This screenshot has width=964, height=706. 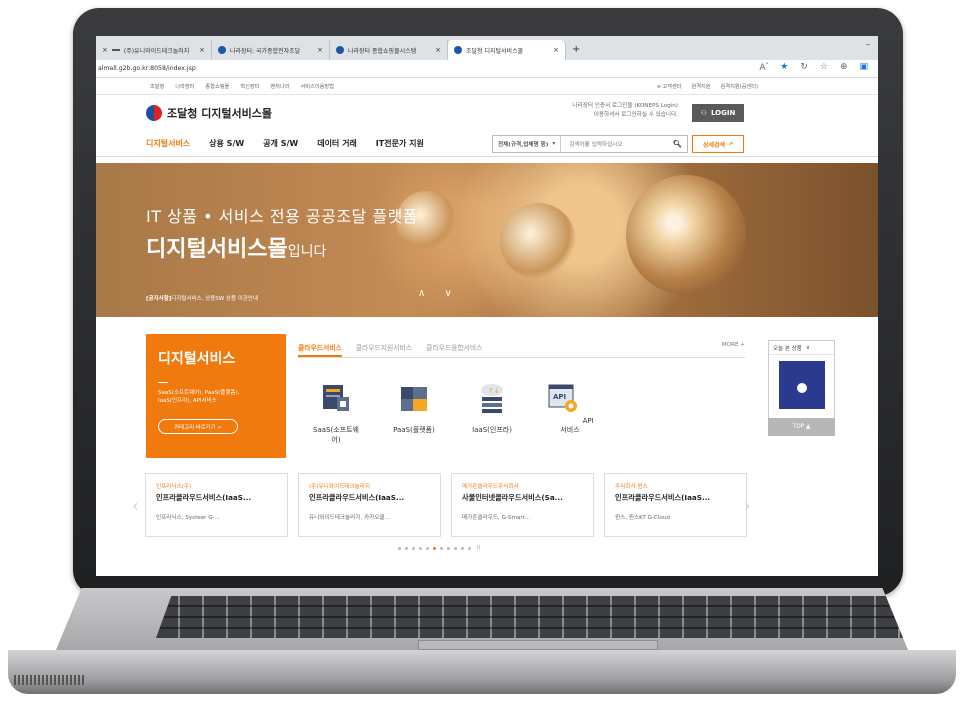 What do you see at coordinates (198, 426) in the screenshot?
I see `category-shortcut-button: 카테고리 바로가기 >` at bounding box center [198, 426].